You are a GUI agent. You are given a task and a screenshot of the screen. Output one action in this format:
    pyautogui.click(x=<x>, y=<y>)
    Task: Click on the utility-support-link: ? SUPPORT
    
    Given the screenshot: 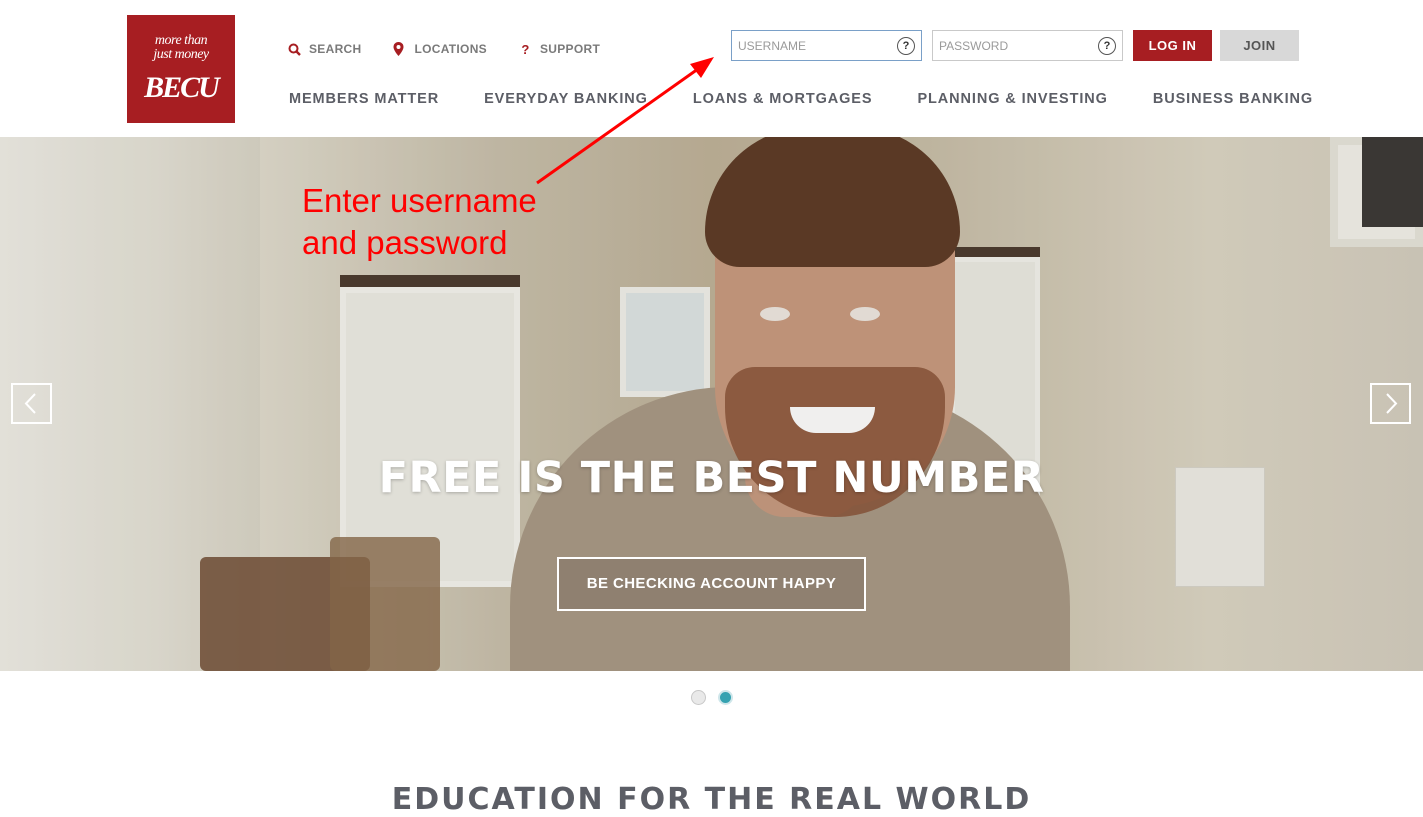 What is the action you would take?
    pyautogui.click(x=559, y=49)
    